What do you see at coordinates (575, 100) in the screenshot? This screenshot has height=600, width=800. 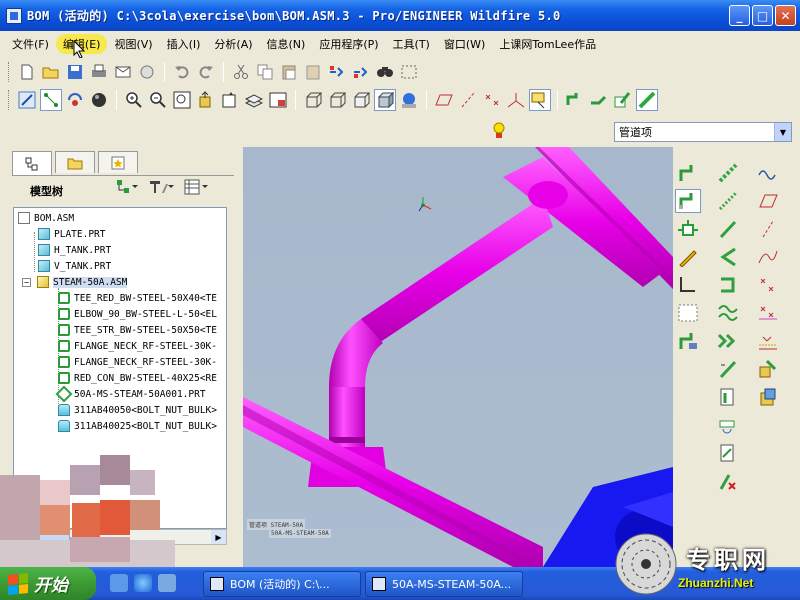 I see `piping-route-icon` at bounding box center [575, 100].